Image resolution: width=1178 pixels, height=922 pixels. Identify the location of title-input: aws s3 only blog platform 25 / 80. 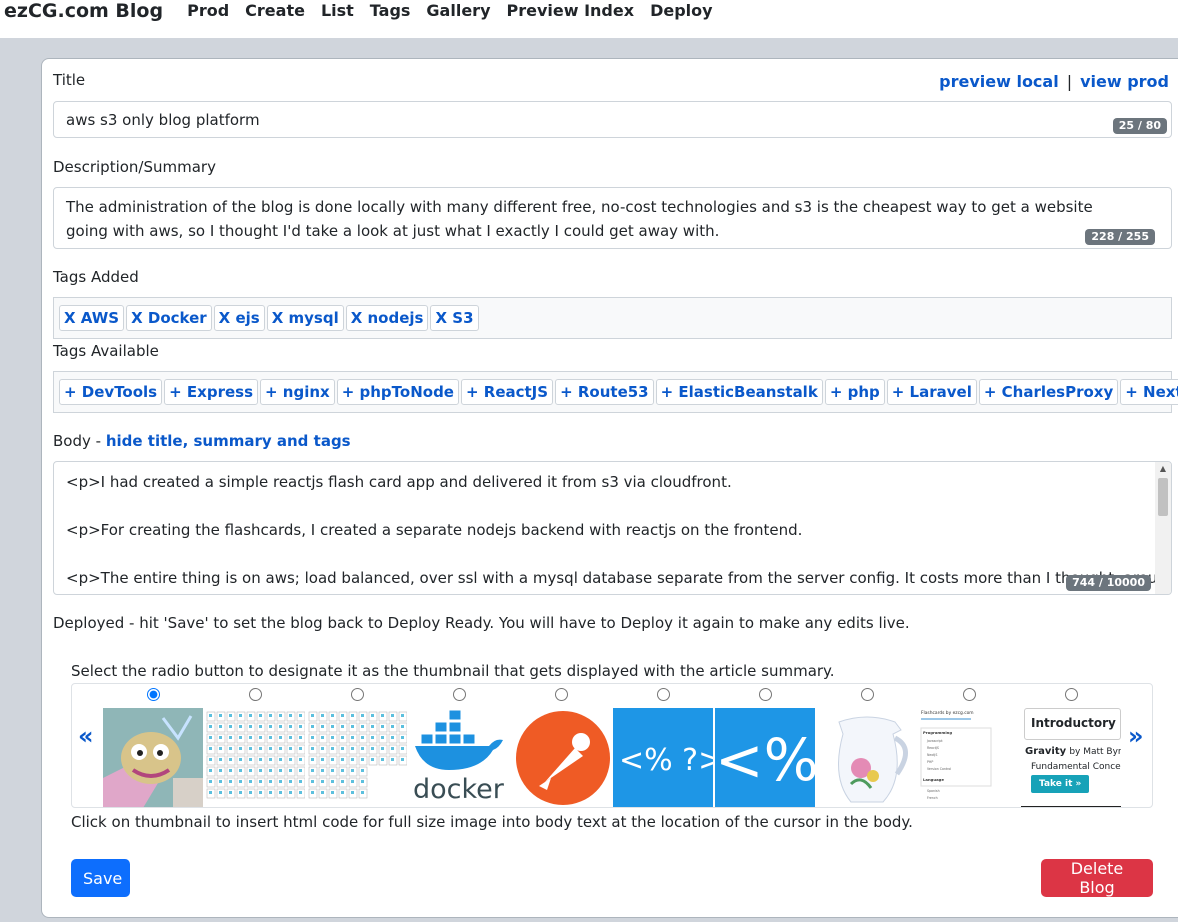
(612, 119).